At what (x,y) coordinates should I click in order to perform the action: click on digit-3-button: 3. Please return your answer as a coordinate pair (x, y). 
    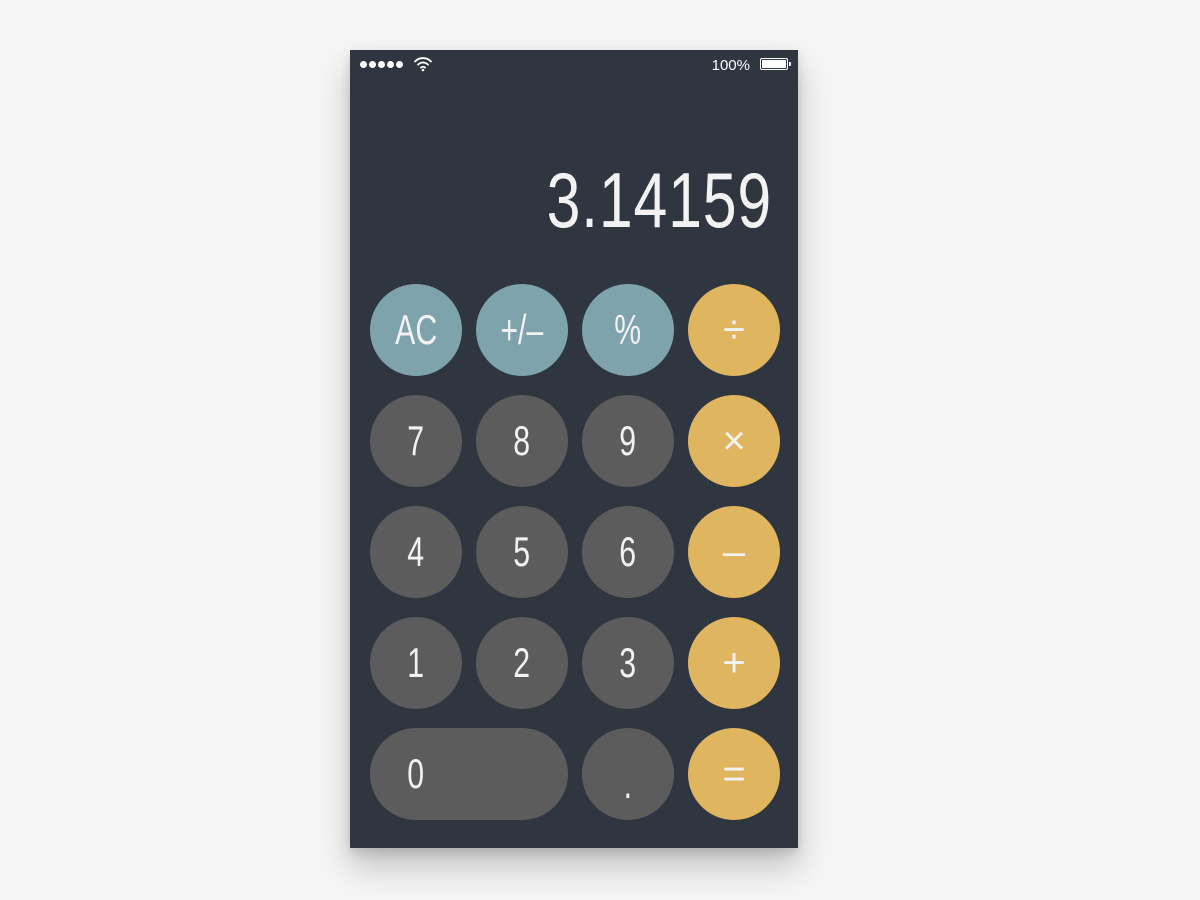
    Looking at the image, I should click on (628, 663).